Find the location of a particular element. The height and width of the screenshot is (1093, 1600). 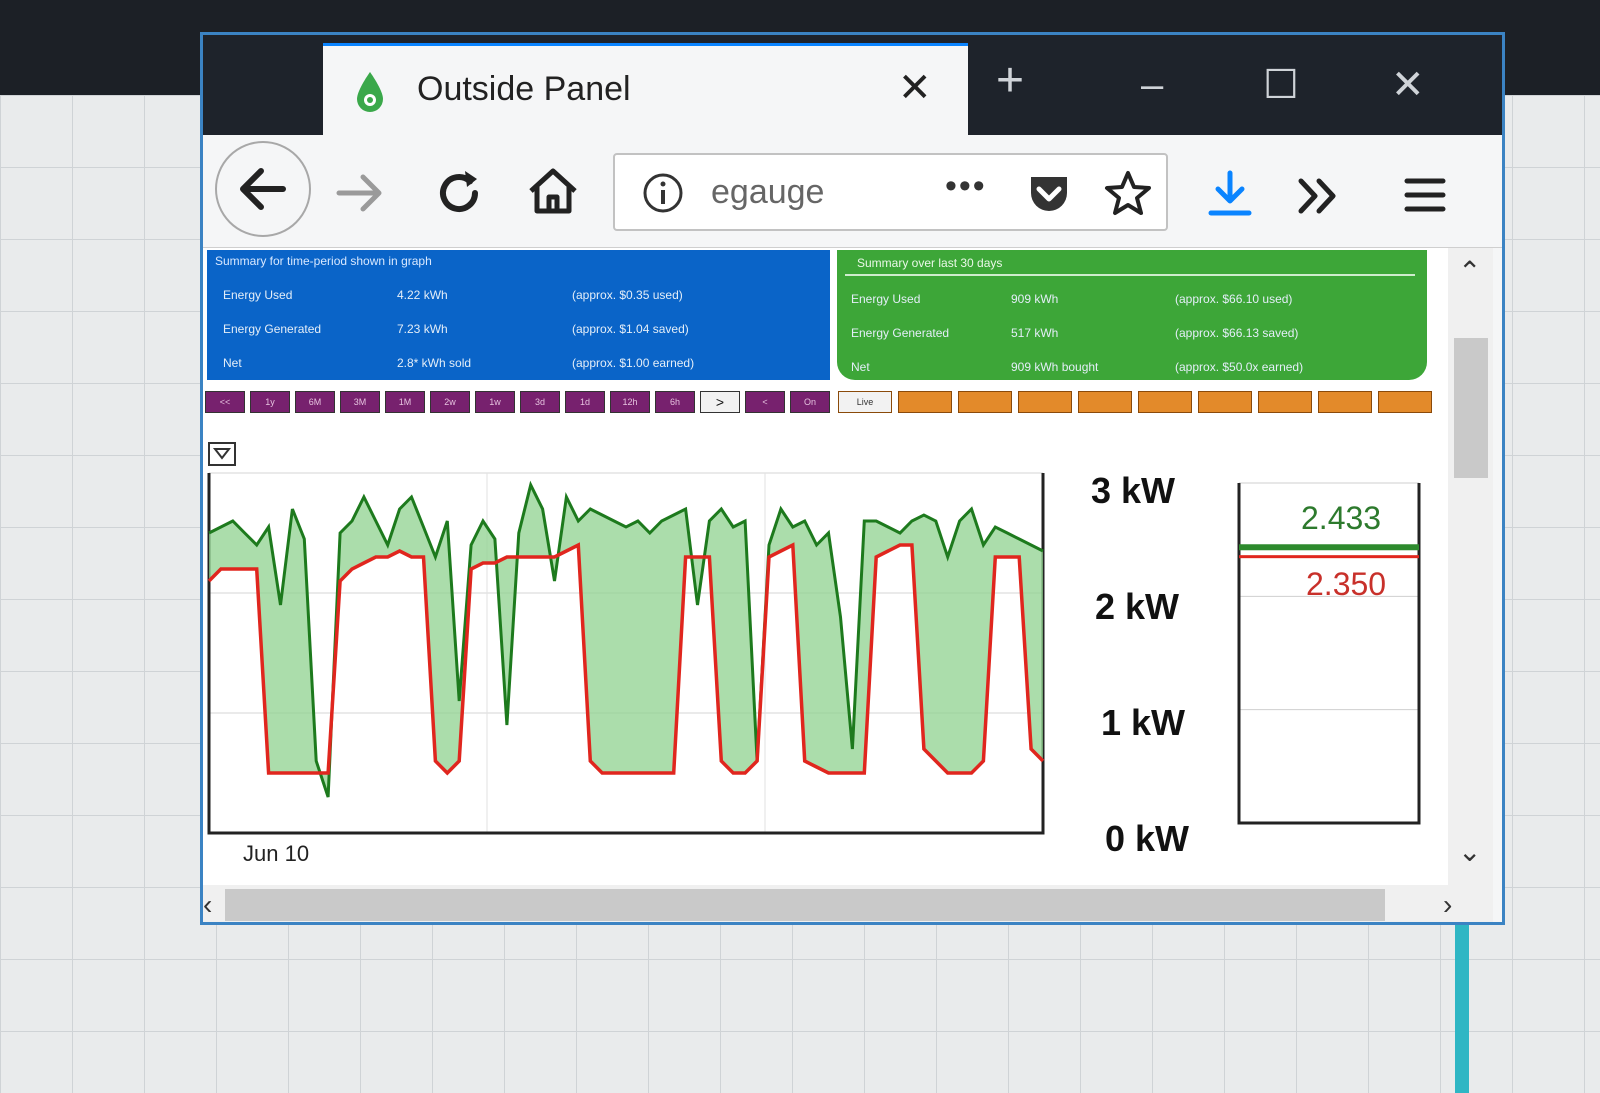

forward-icon is located at coordinates (359, 193).